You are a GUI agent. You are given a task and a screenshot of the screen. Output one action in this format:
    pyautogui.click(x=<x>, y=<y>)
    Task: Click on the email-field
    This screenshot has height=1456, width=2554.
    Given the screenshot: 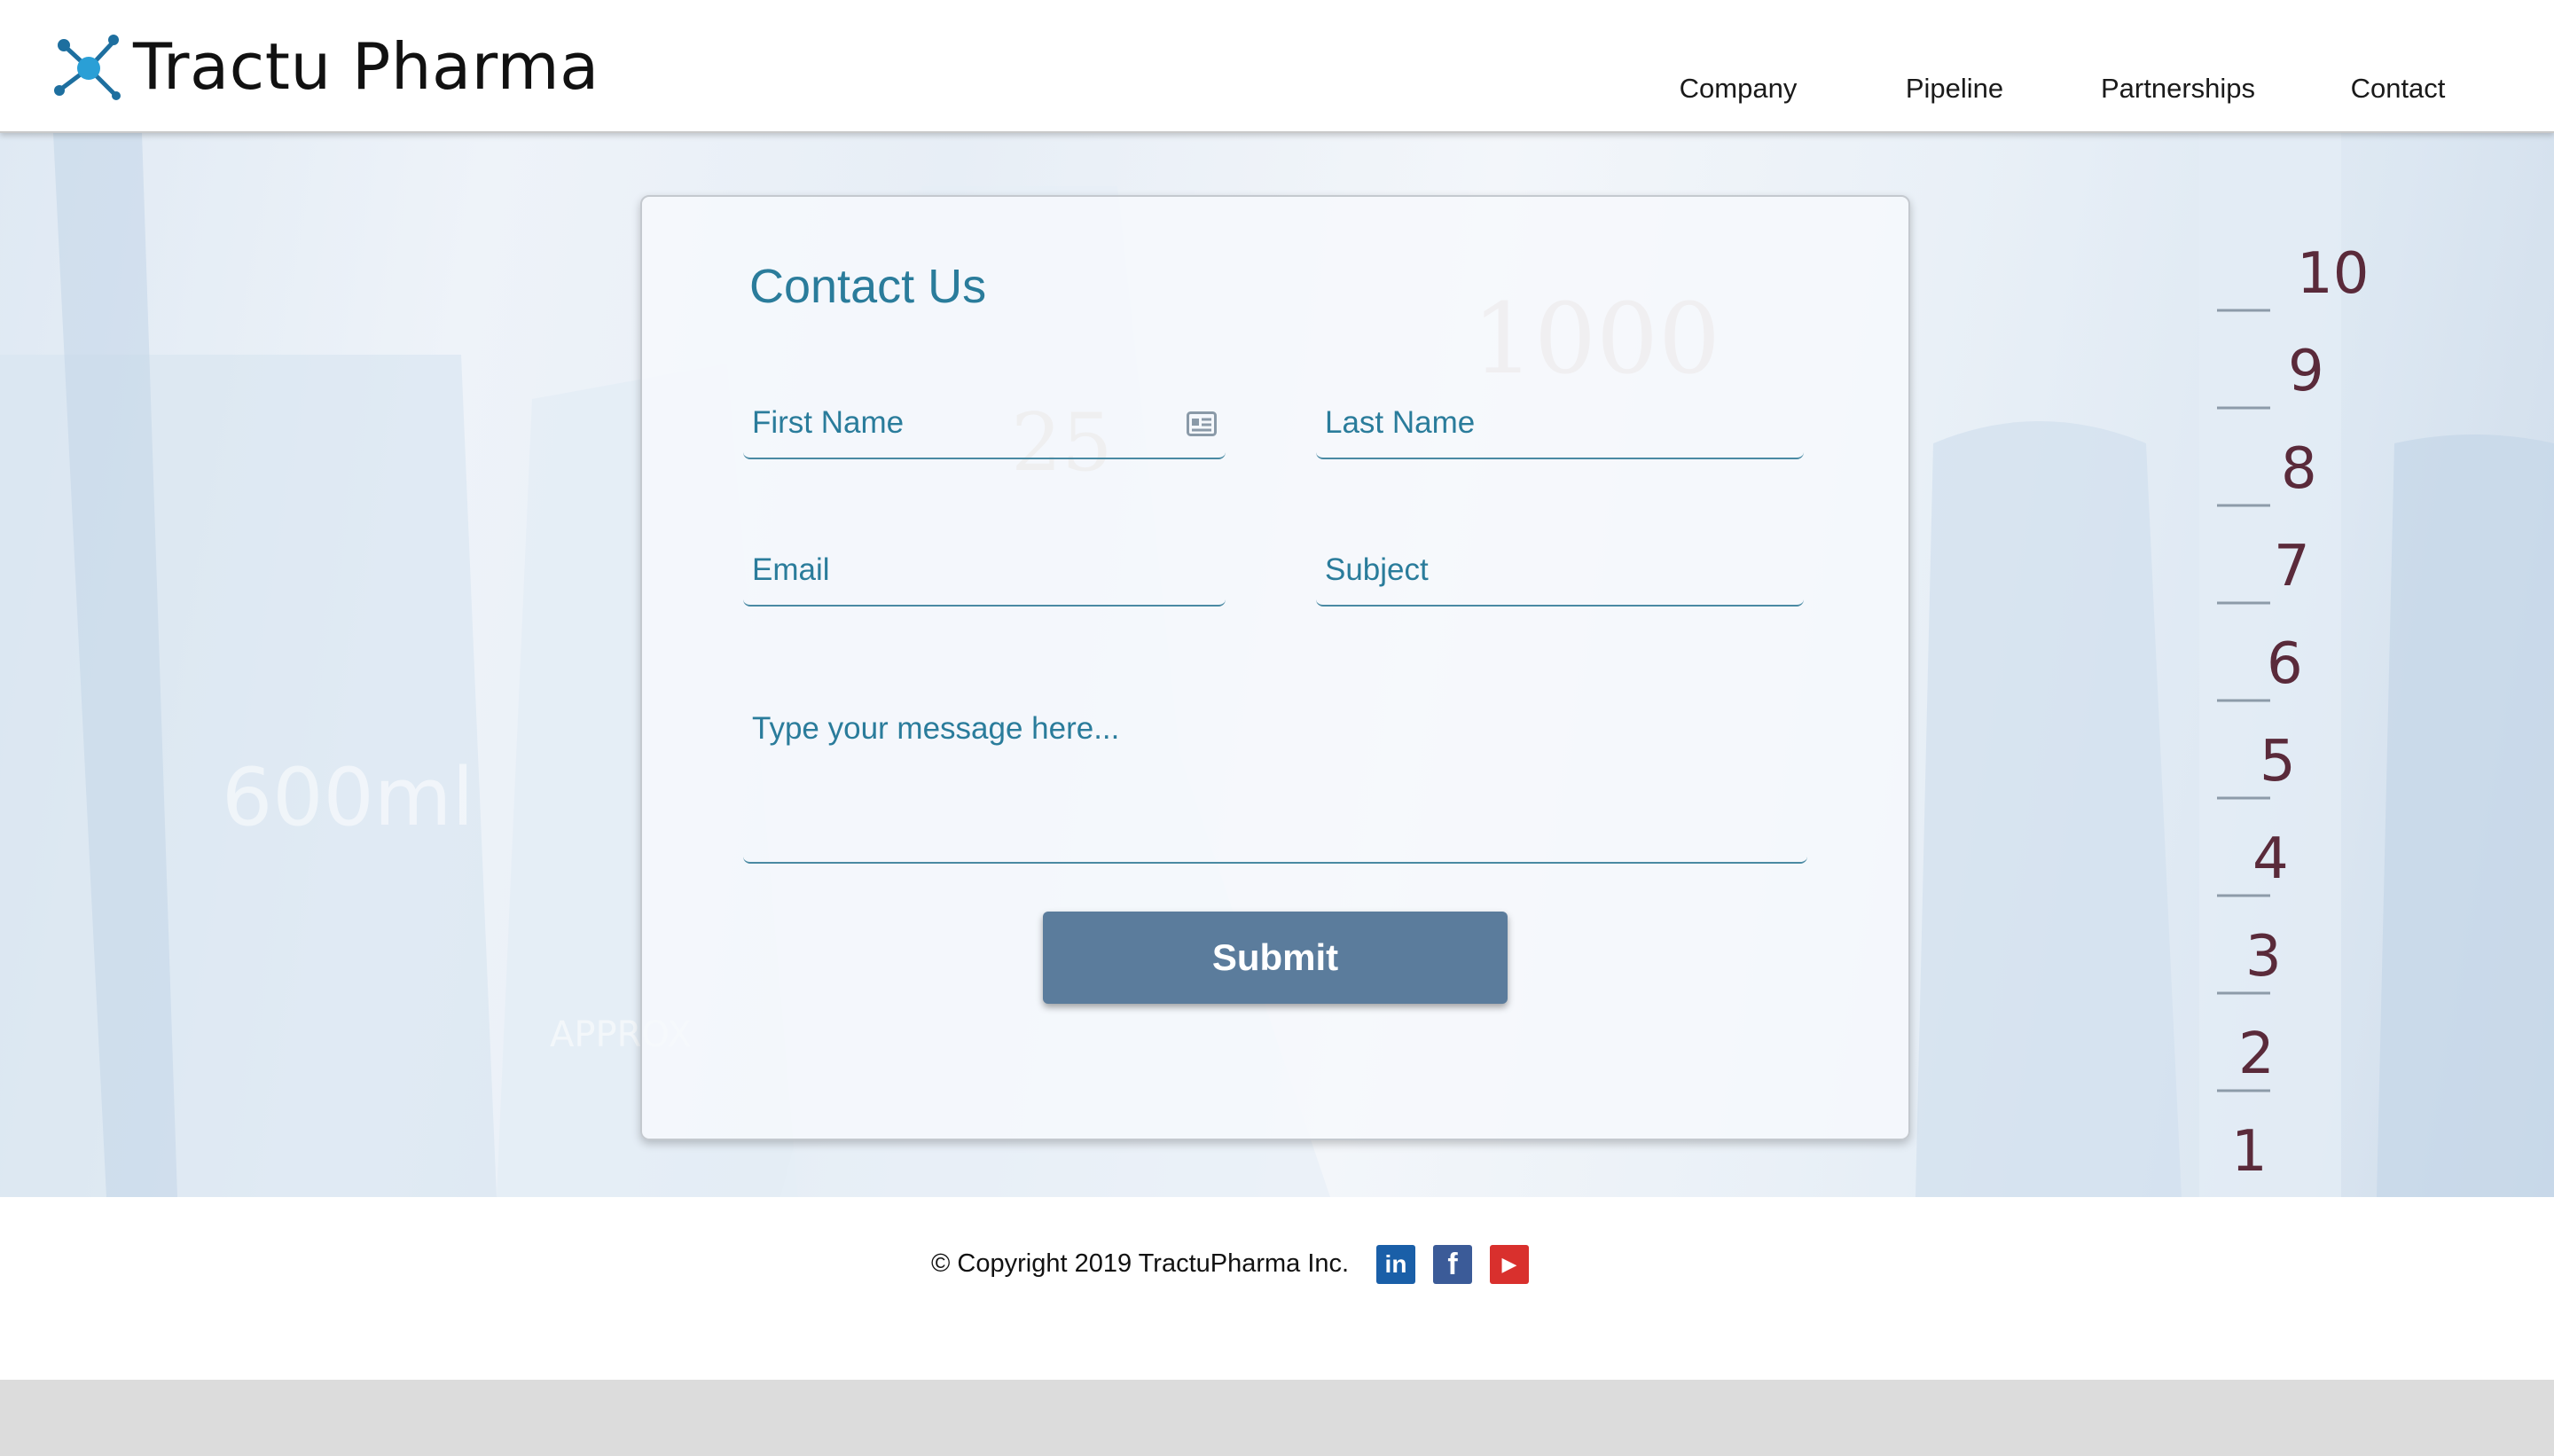 What is the action you would take?
    pyautogui.click(x=984, y=575)
    